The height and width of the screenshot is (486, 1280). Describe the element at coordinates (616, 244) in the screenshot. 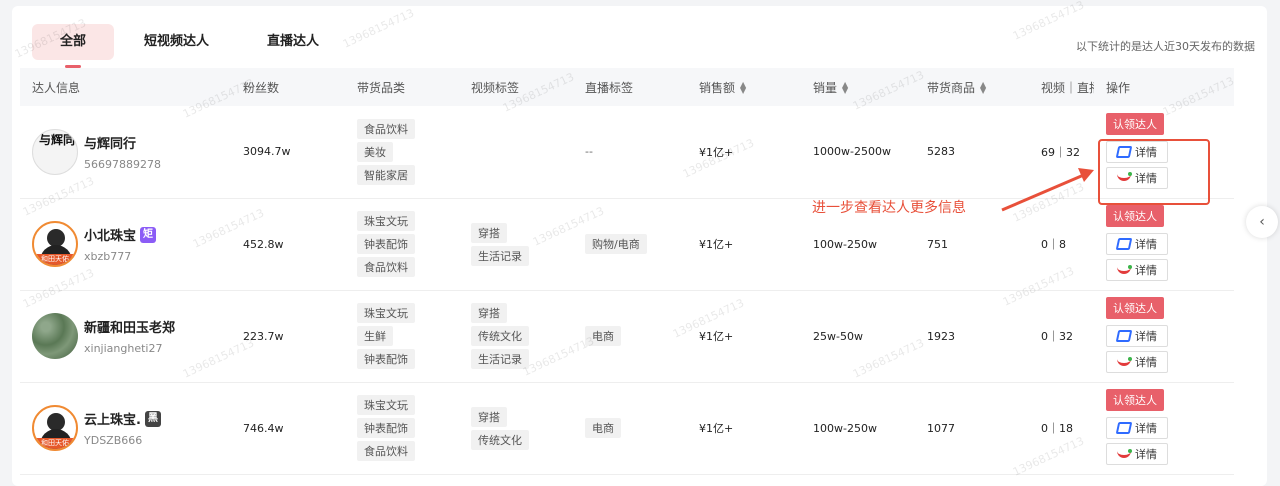

I see `live-tag: 购物/电商` at that location.